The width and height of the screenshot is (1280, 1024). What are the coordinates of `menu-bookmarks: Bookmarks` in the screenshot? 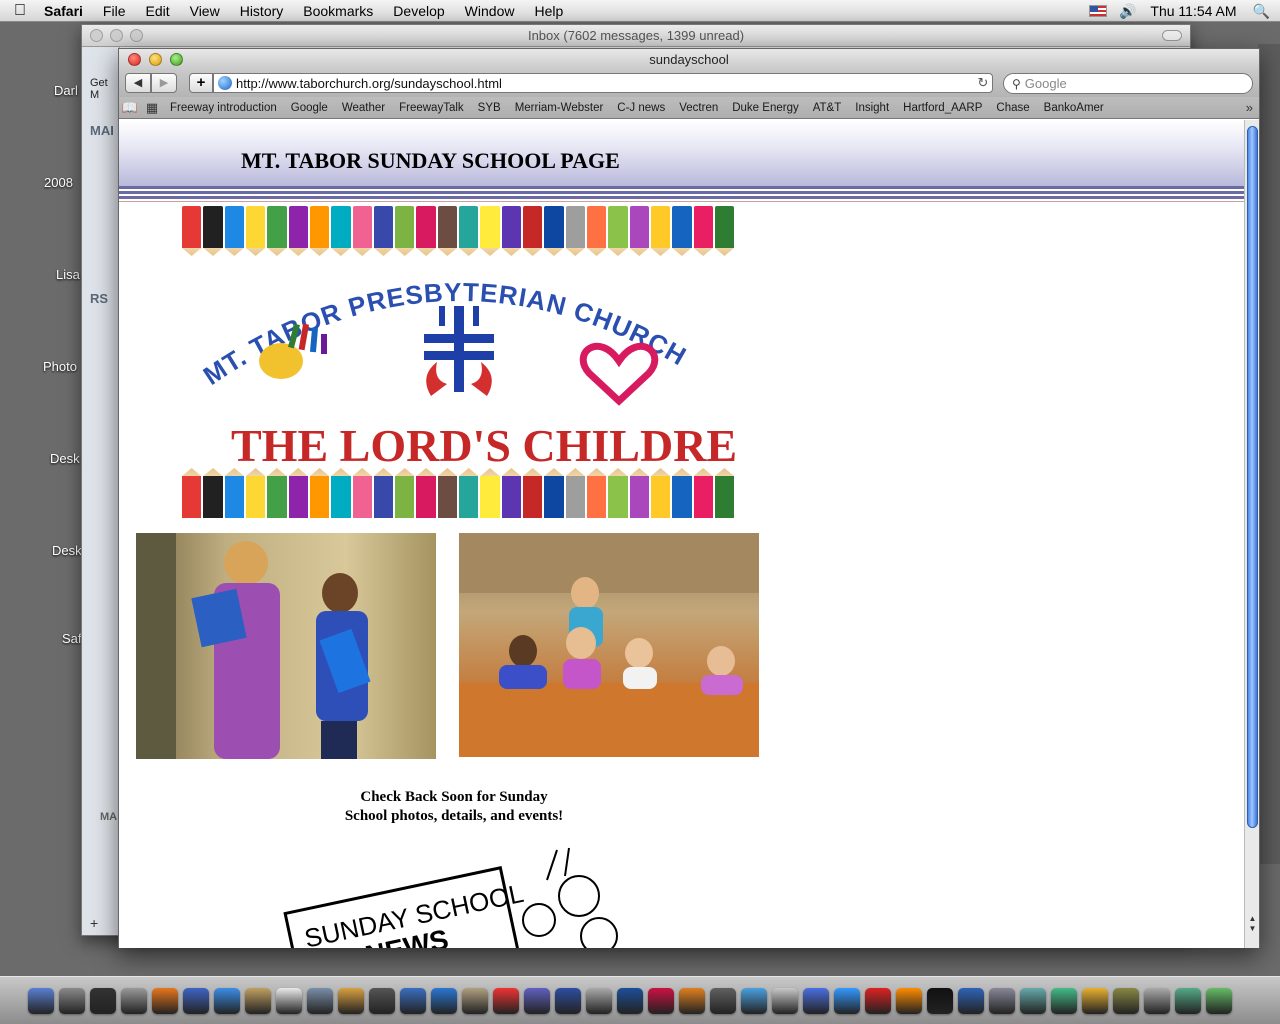 It's located at (338, 11).